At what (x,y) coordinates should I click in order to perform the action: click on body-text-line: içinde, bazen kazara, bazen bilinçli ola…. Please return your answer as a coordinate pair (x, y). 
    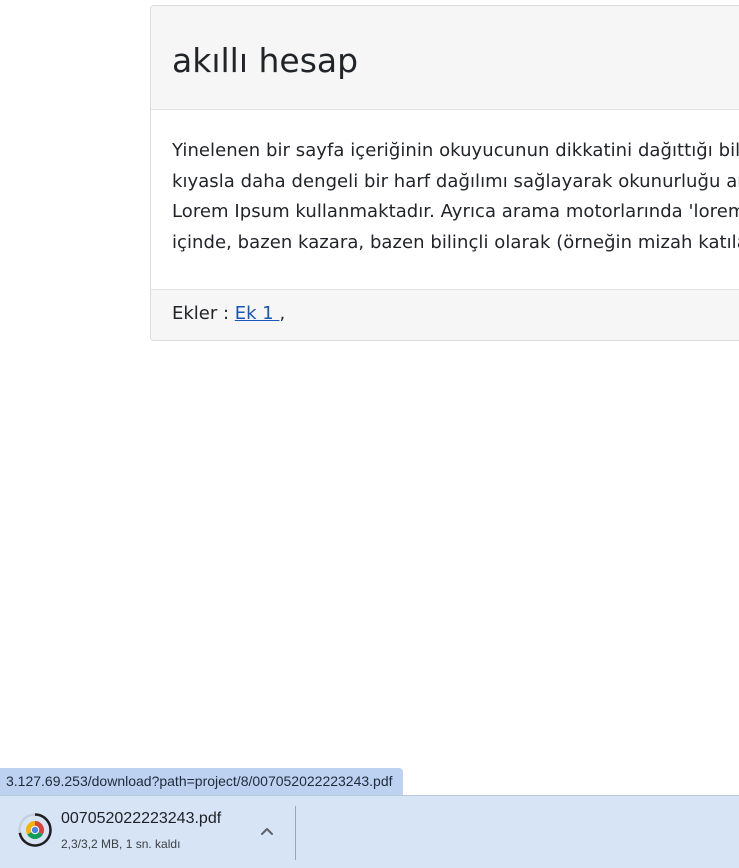
    Looking at the image, I should click on (455, 242).